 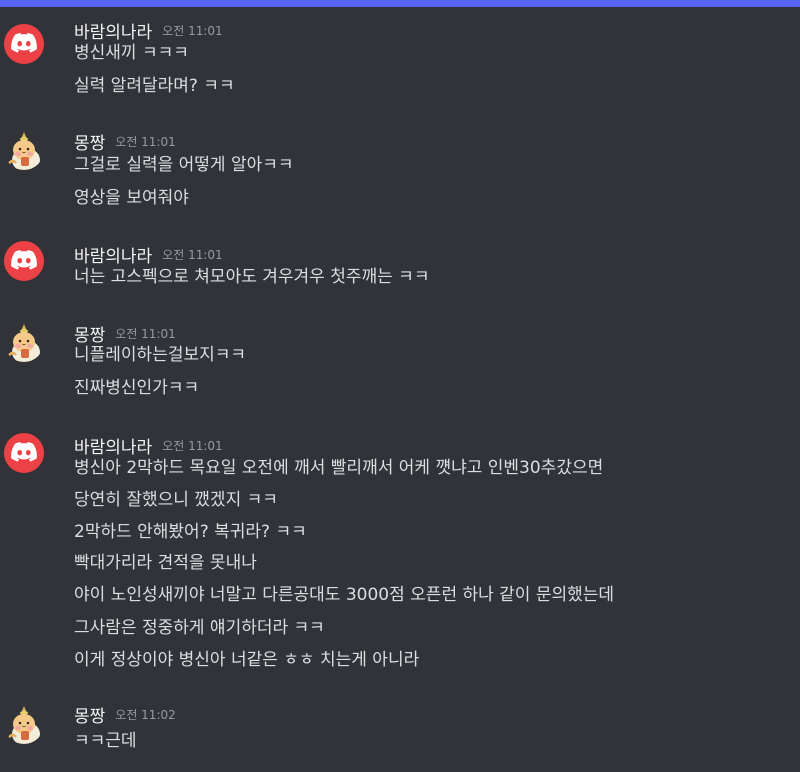 I want to click on message-group: 몽짱 오전 11:01 니플레이하는걸보지ㅋㅋ 진짜병신인가ㅋㅋ, so click(x=400, y=362).